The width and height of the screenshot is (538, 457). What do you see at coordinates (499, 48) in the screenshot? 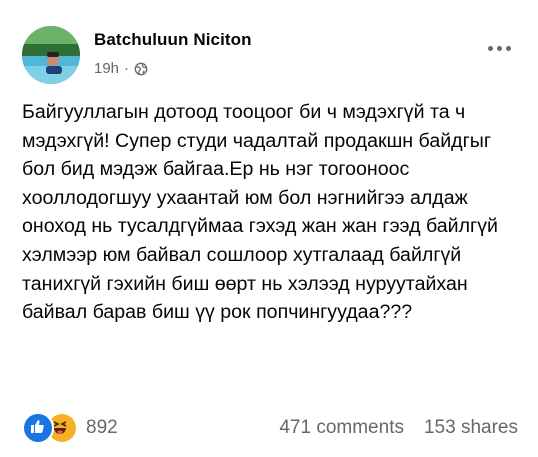
I see `more-options-icon` at bounding box center [499, 48].